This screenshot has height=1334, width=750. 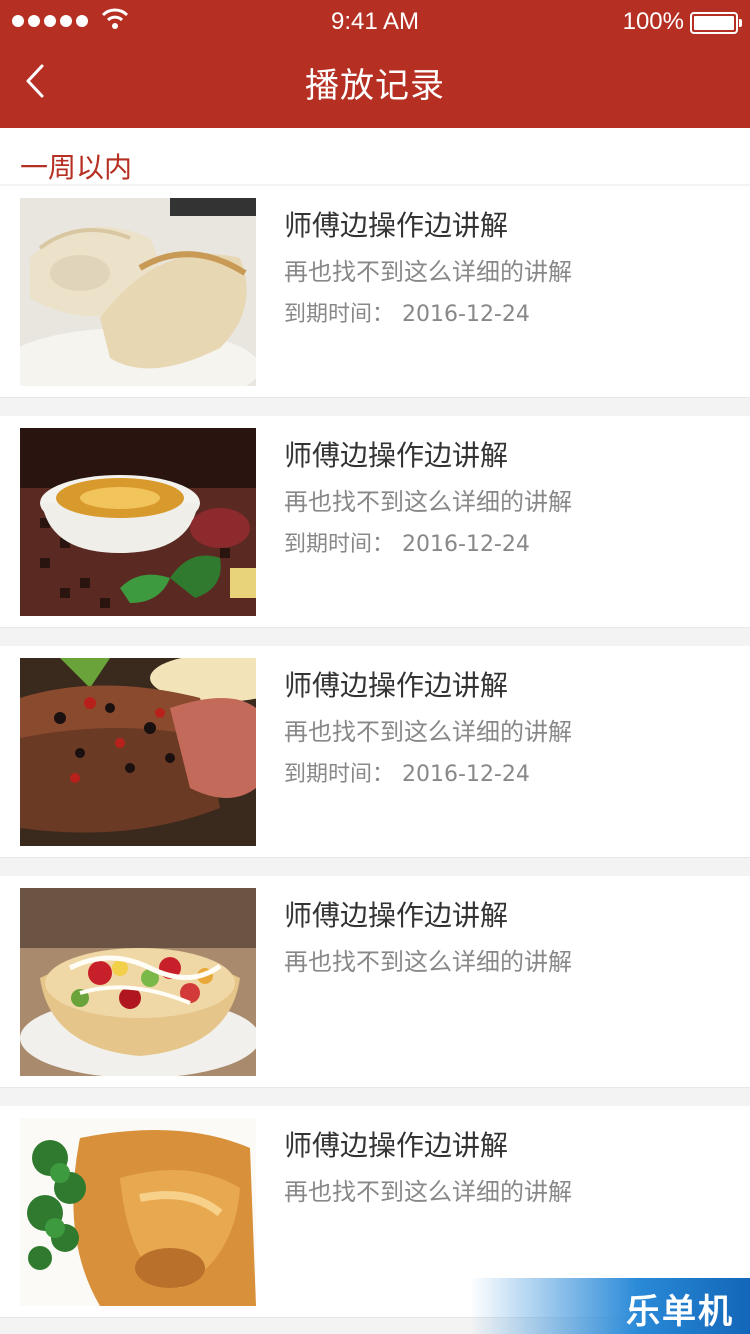 What do you see at coordinates (653, 21) in the screenshot?
I see `battery-percent: 100%` at bounding box center [653, 21].